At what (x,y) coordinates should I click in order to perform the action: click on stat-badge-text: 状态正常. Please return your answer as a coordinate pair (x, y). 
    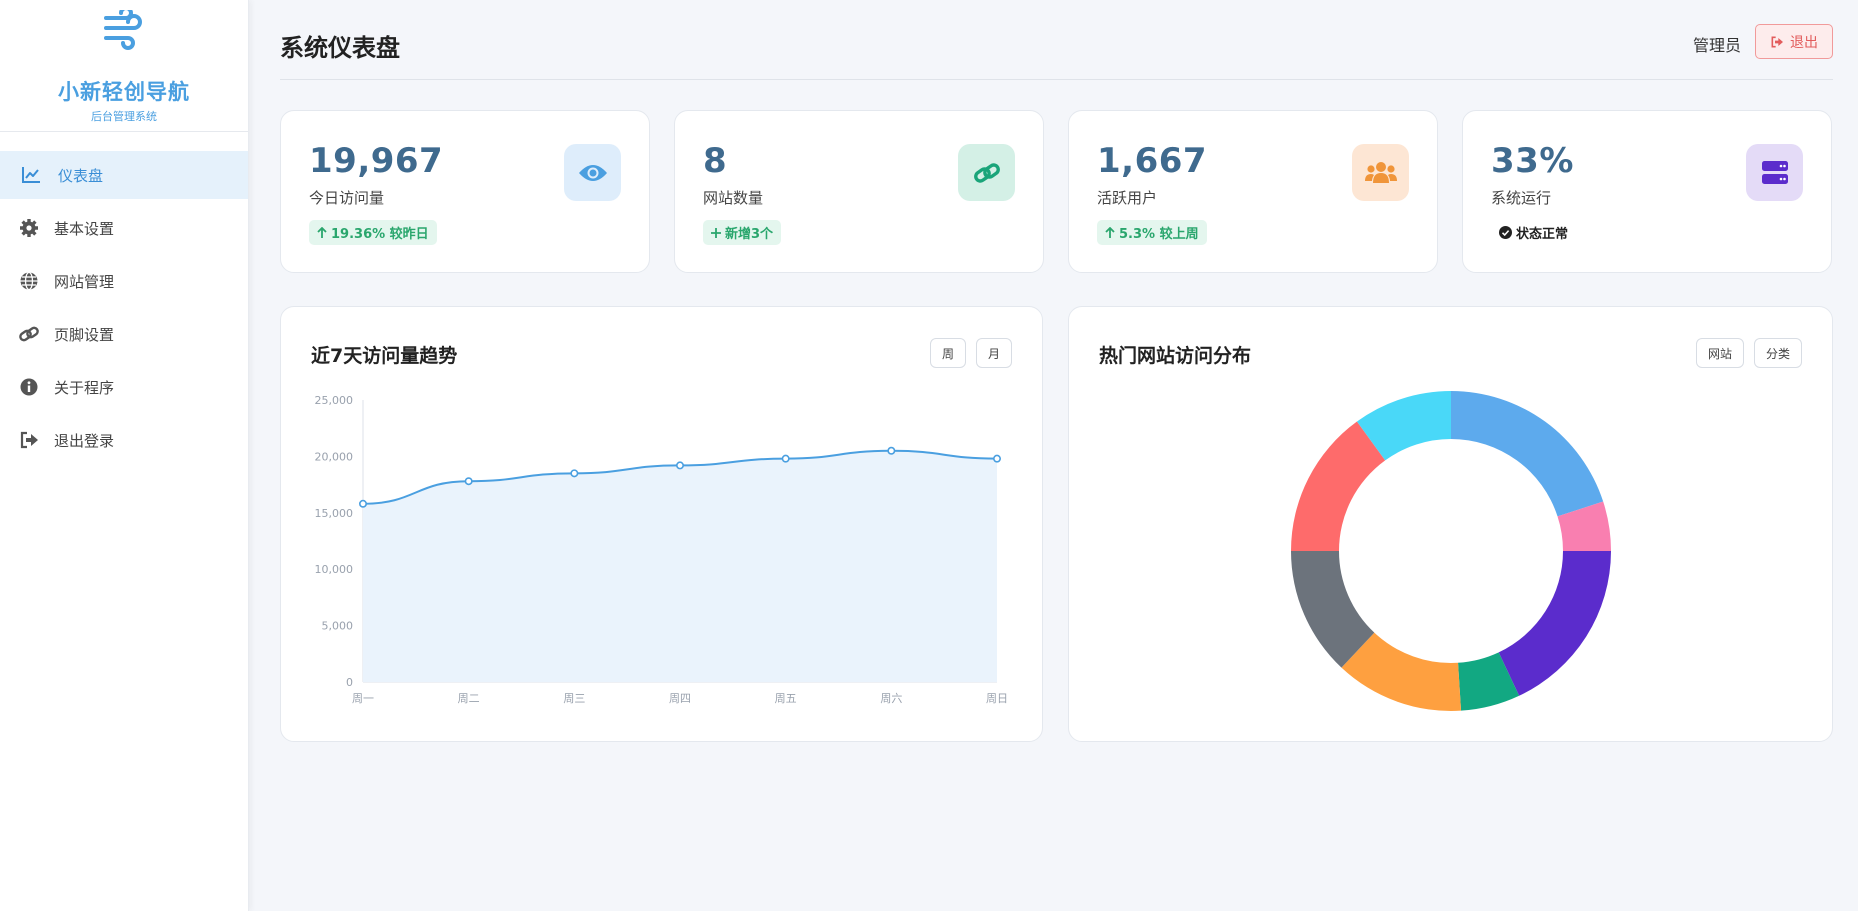
    Looking at the image, I should click on (1542, 234).